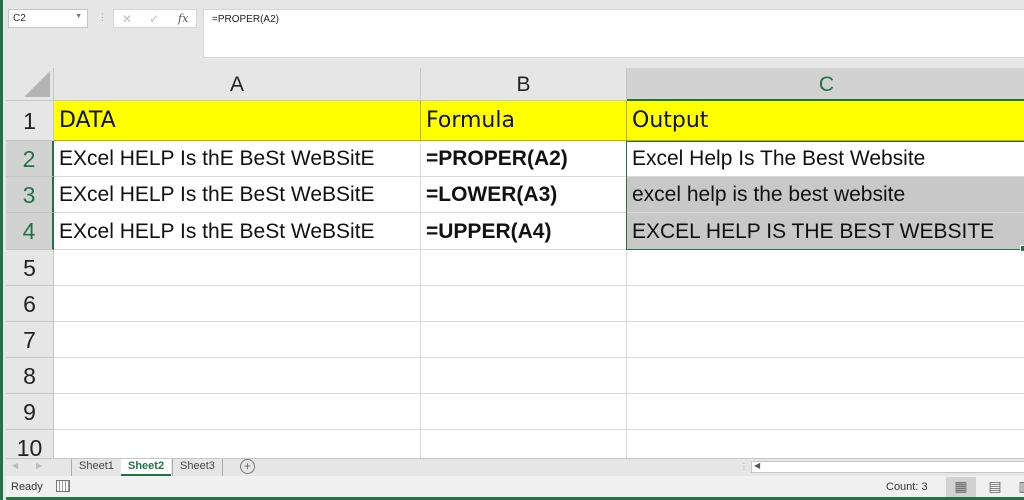 The image size is (1024, 500). Describe the element at coordinates (96, 467) in the screenshot. I see `sheet-tab-sheet1: Sheet1` at that location.